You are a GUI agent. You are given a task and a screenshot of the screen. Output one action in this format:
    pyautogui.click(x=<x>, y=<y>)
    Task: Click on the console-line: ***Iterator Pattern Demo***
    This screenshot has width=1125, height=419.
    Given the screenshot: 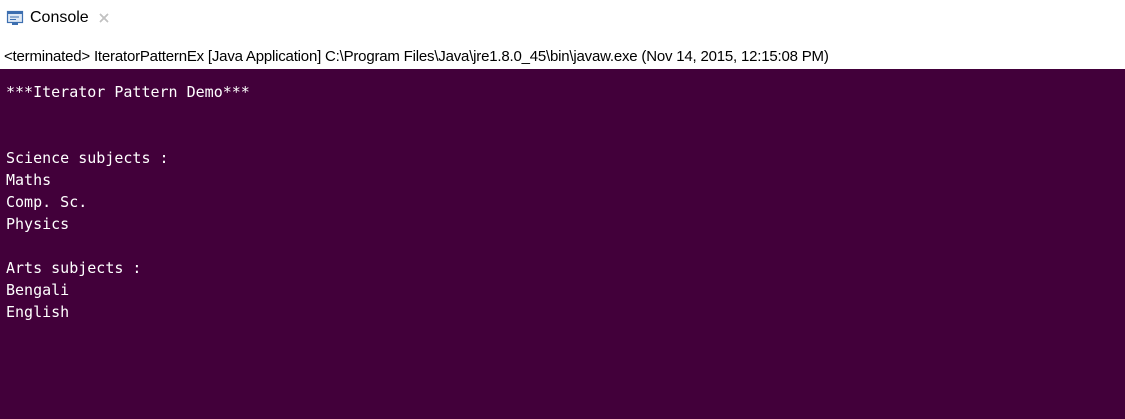 What is the action you would take?
    pyautogui.click(x=128, y=92)
    